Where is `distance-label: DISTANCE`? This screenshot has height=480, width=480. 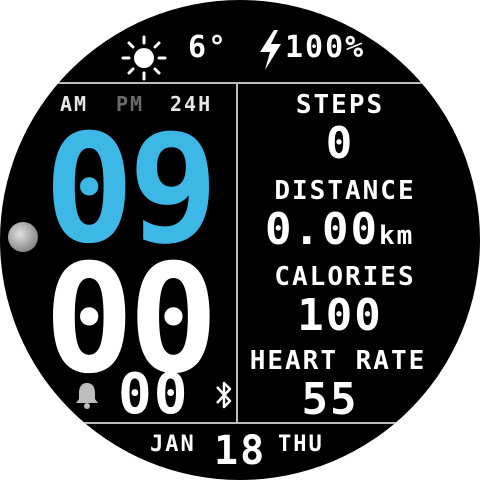 distance-label: DISTANCE is located at coordinates (345, 191).